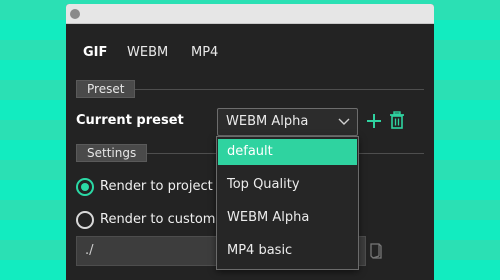 The height and width of the screenshot is (280, 500). Describe the element at coordinates (287, 152) in the screenshot. I see `dropdown-option-default: default` at that location.